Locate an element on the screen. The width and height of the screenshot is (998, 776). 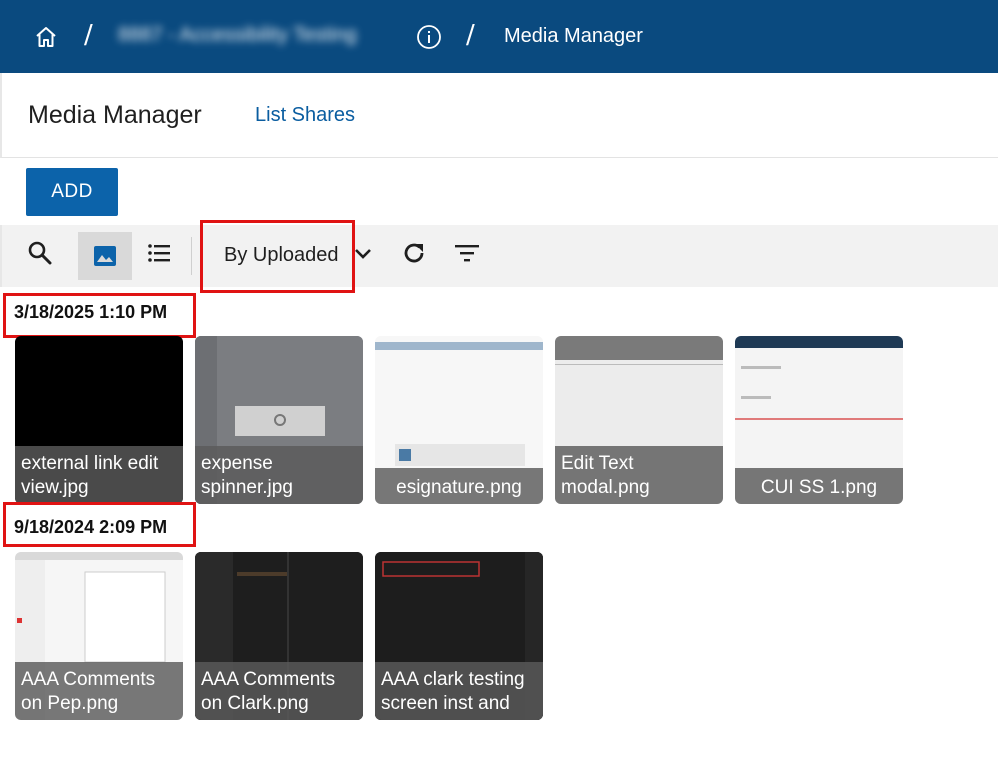
info-icon is located at coordinates (429, 37).